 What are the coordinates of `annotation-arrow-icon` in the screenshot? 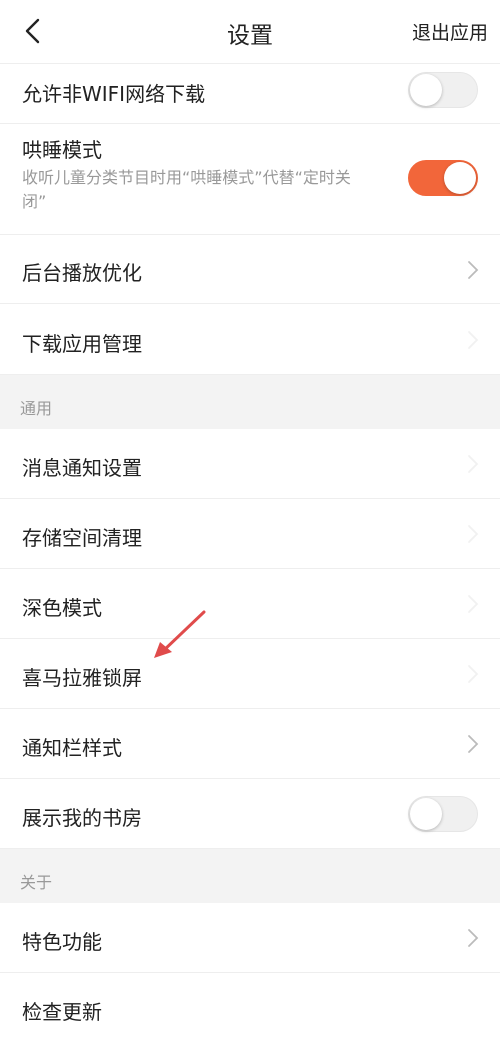 It's located at (180, 634).